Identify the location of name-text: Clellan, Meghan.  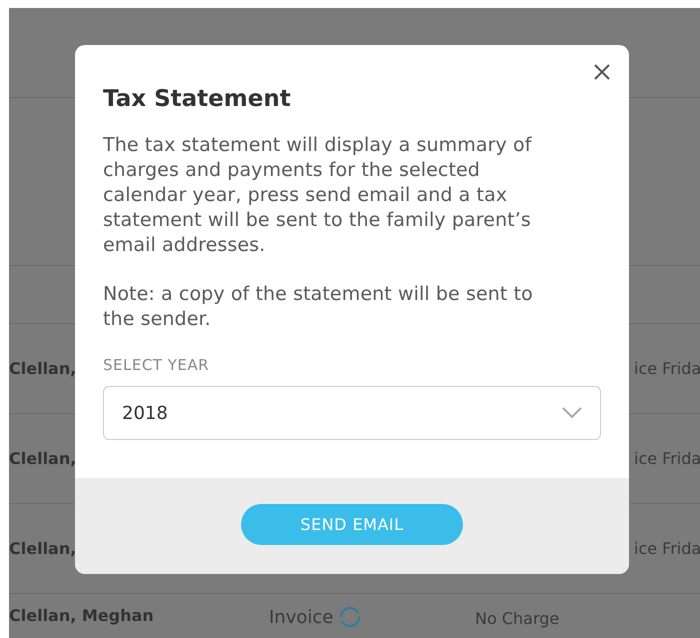
(81, 615).